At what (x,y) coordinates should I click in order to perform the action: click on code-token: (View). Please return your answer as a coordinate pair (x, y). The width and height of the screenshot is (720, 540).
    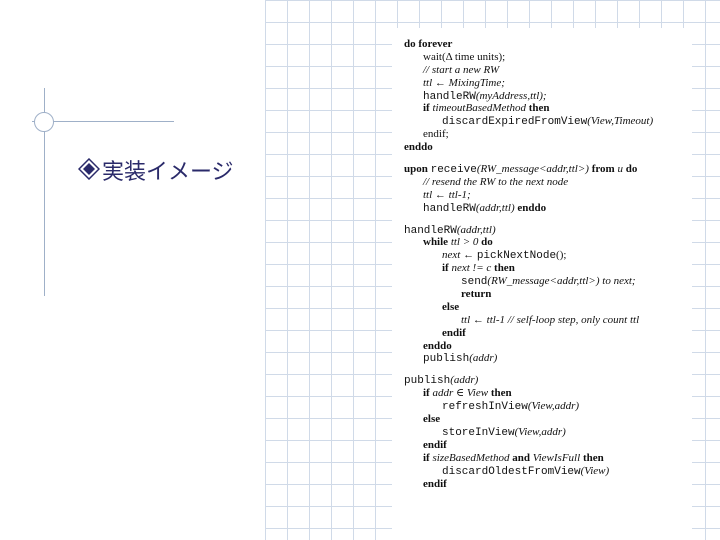
    Looking at the image, I should click on (595, 470).